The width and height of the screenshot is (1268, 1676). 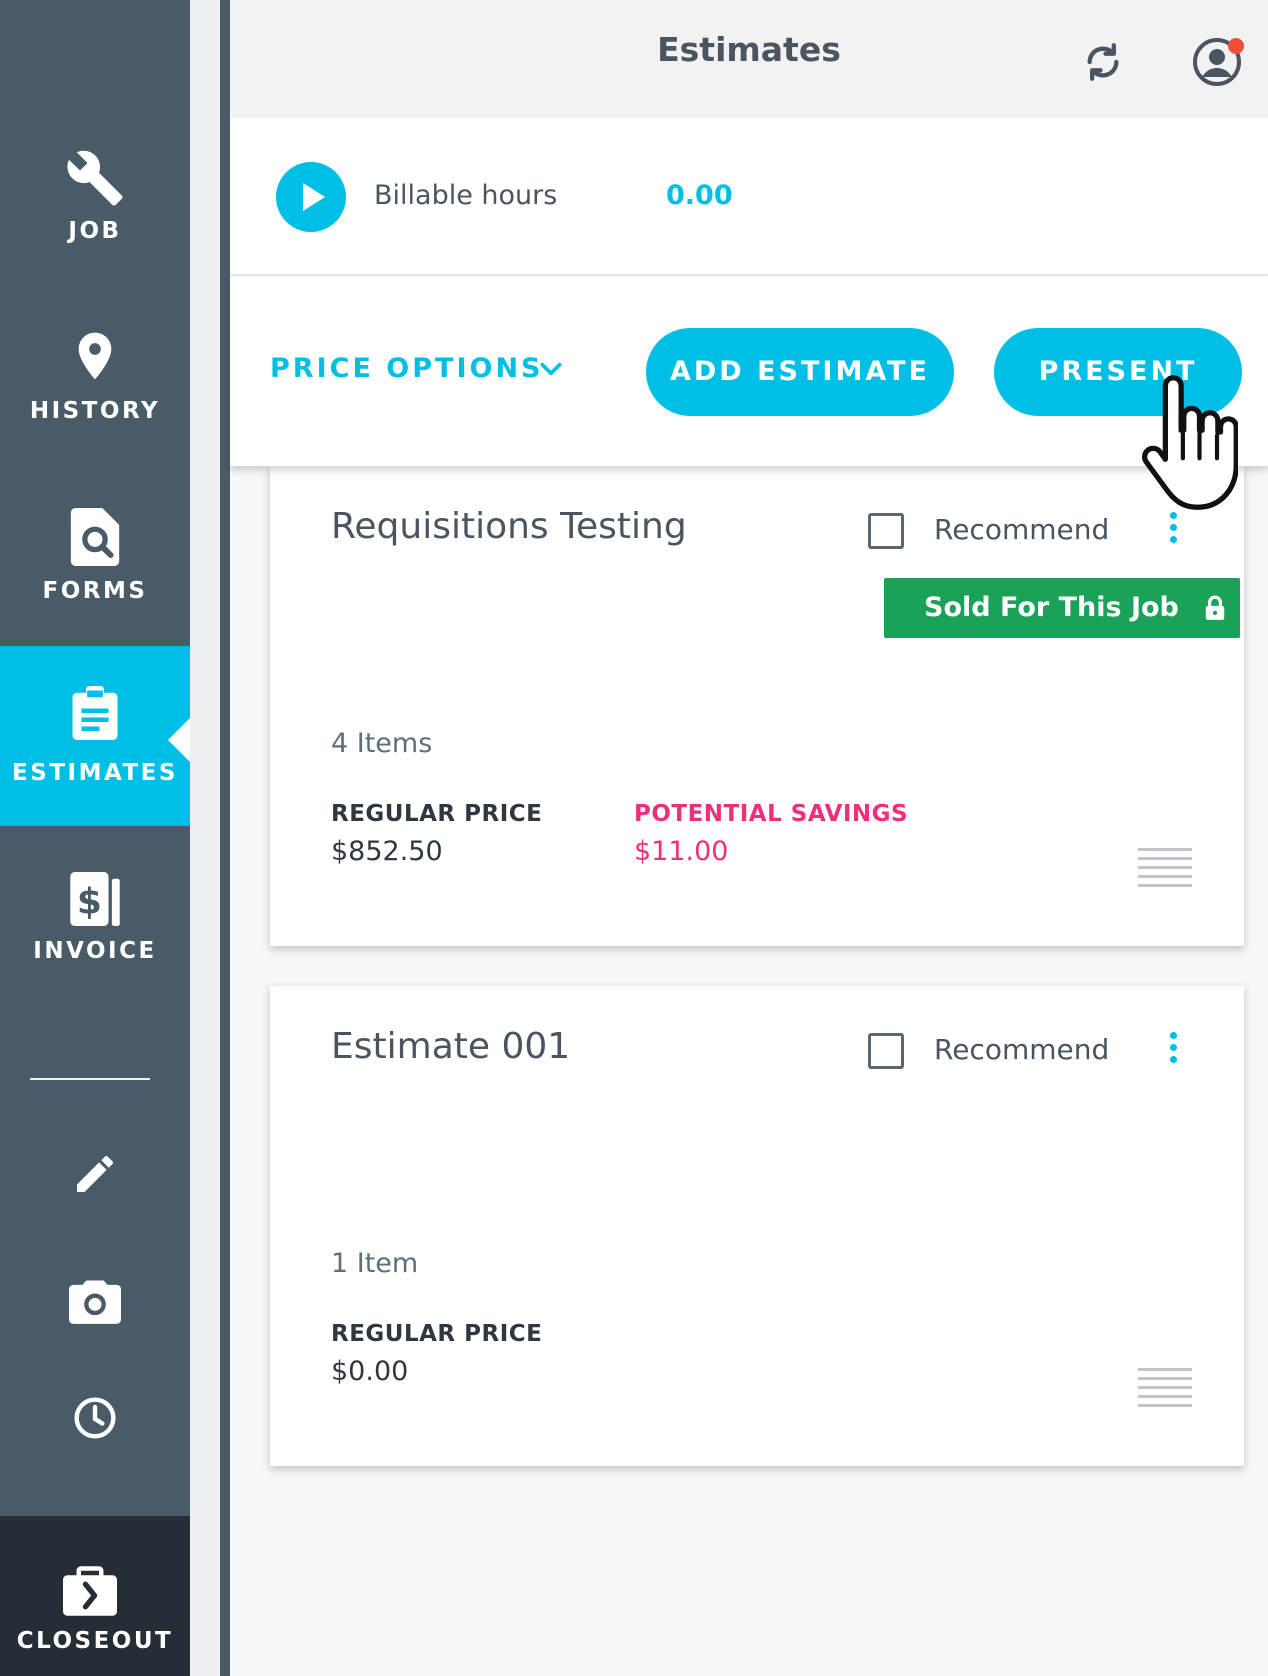 What do you see at coordinates (382, 743) in the screenshot?
I see `items-count: 4 Items` at bounding box center [382, 743].